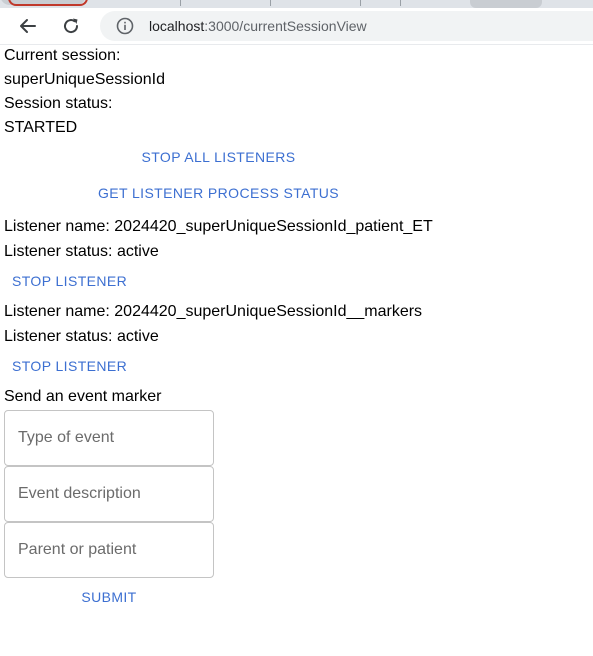  I want to click on get-status-row: GET LISTENER PROCESS STATUS, so click(298, 196).